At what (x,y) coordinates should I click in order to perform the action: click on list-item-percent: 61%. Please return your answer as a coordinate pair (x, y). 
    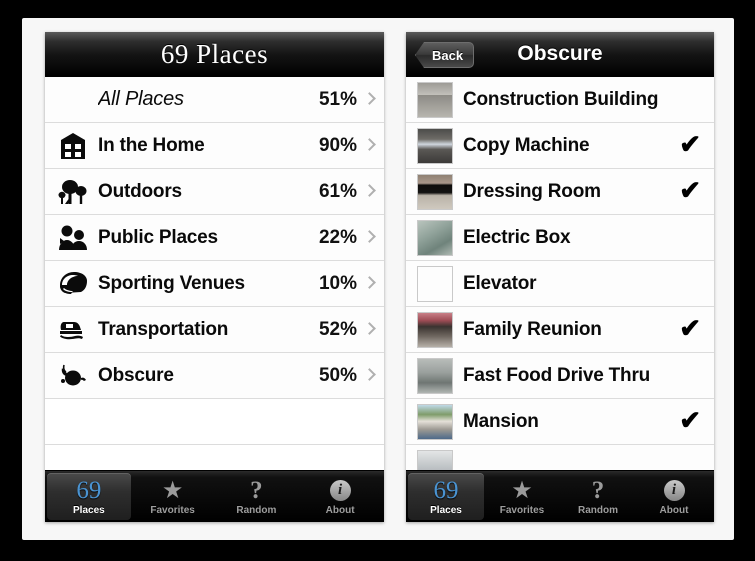
    Looking at the image, I should click on (337, 191).